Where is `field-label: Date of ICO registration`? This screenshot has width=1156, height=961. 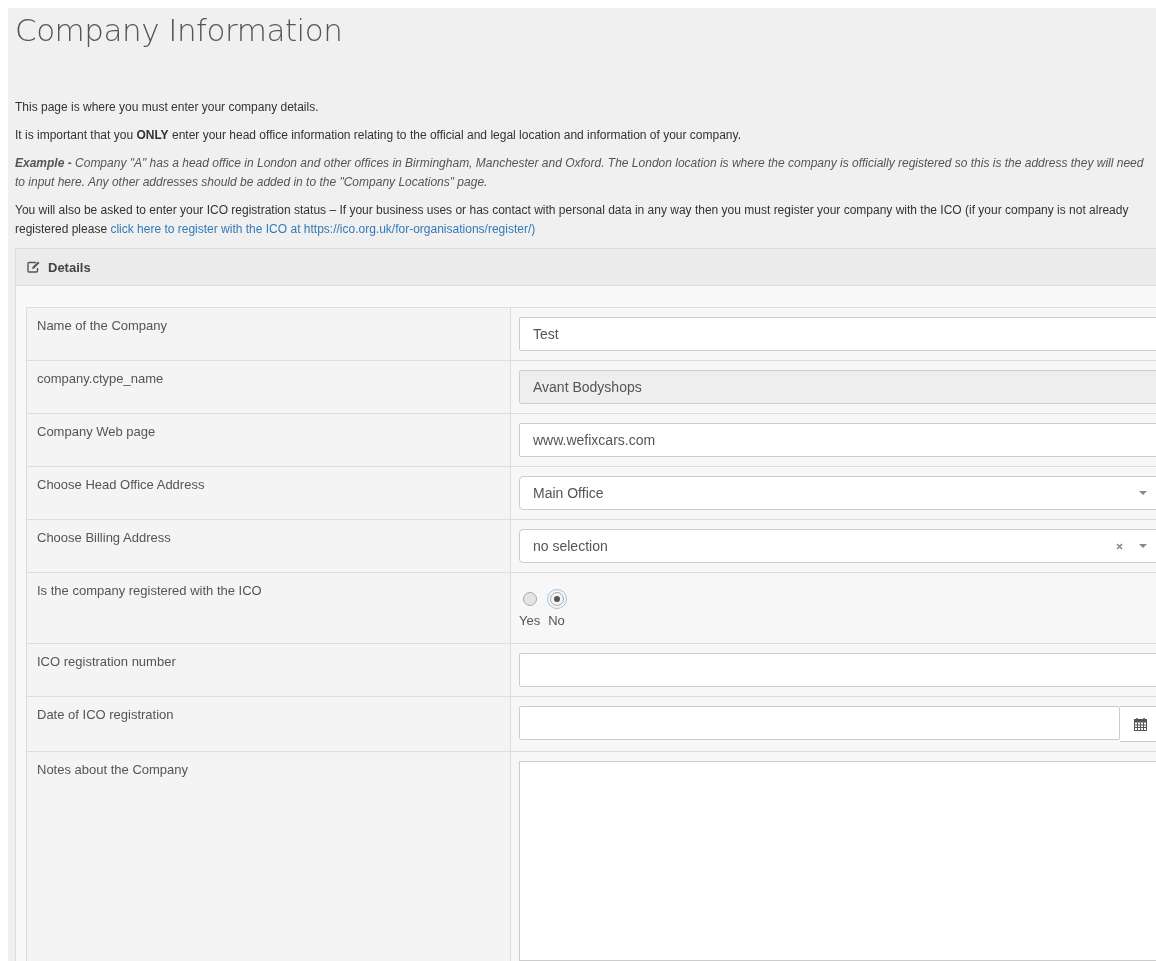
field-label: Date of ICO registration is located at coordinates (268, 724).